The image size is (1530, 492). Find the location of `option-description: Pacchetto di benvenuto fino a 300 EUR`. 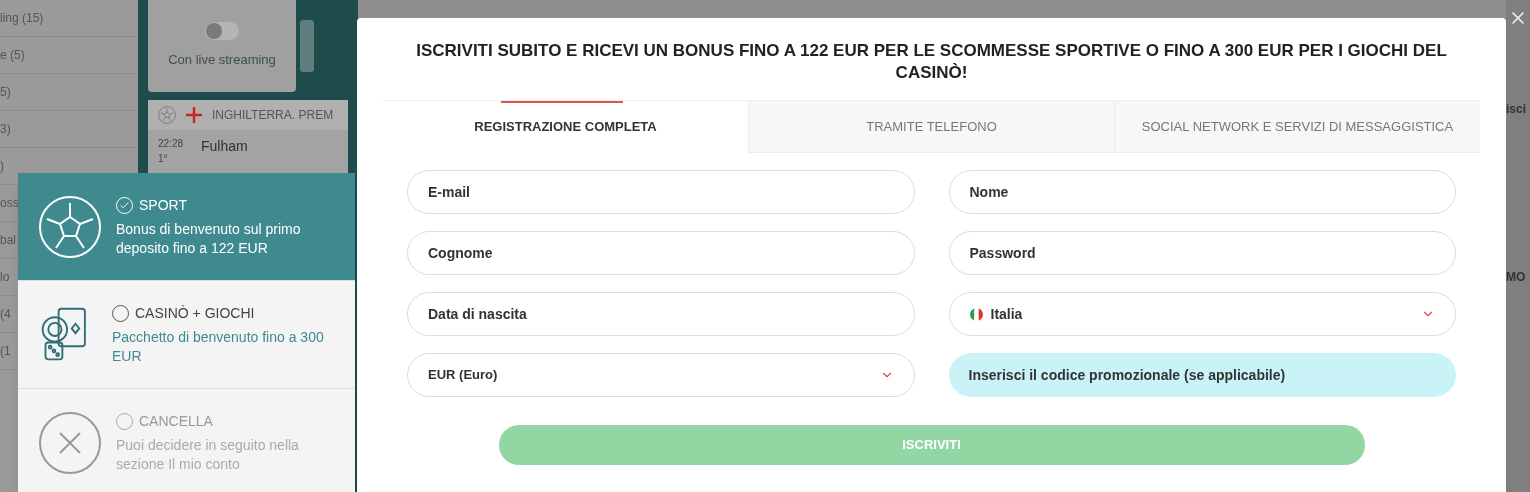

option-description: Pacchetto di benvenuto fino a 300 EUR is located at coordinates (218, 347).